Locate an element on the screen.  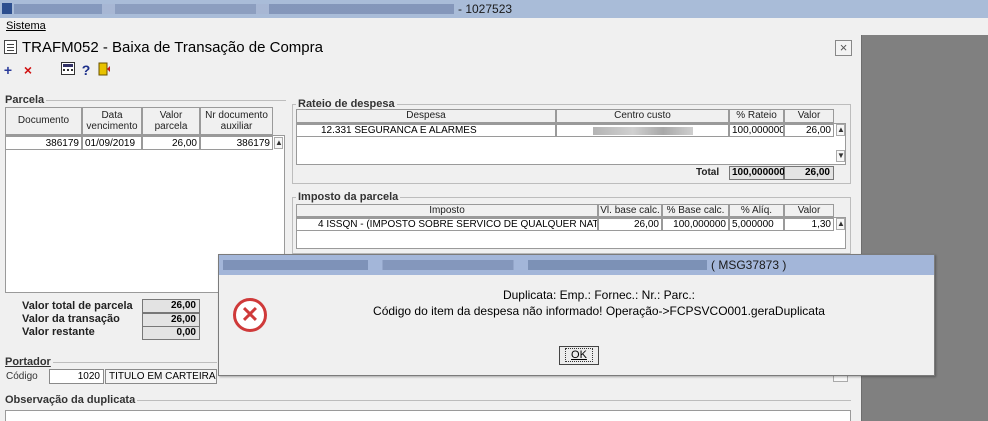
rateio-total-label: Total is located at coordinates (708, 172).